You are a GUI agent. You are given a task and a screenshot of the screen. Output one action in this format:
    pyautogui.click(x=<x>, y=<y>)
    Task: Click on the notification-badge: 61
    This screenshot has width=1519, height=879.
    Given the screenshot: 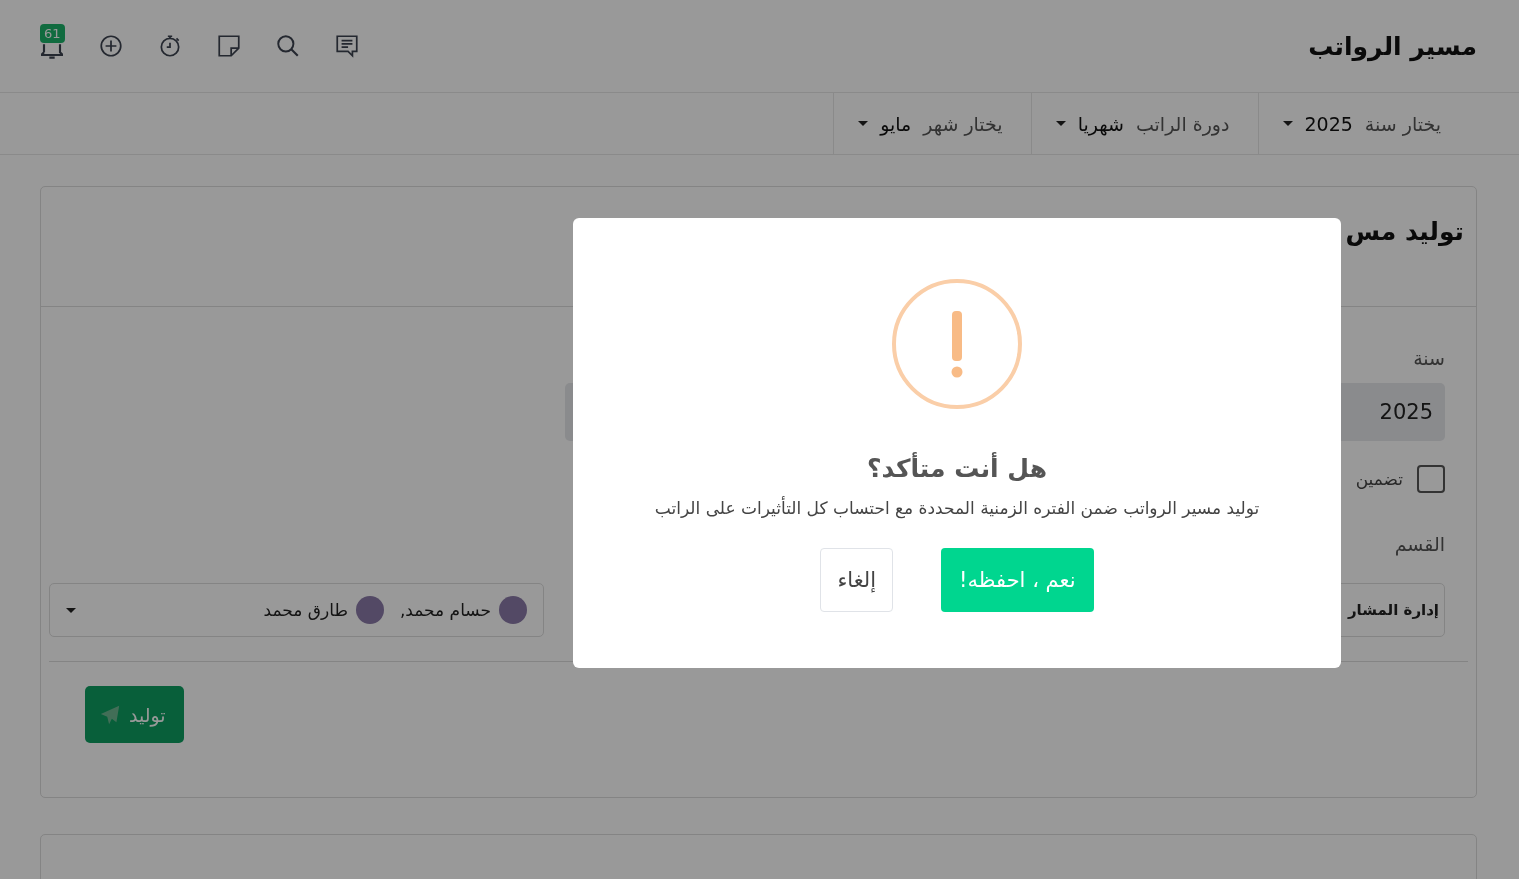 What is the action you would take?
    pyautogui.click(x=52, y=33)
    